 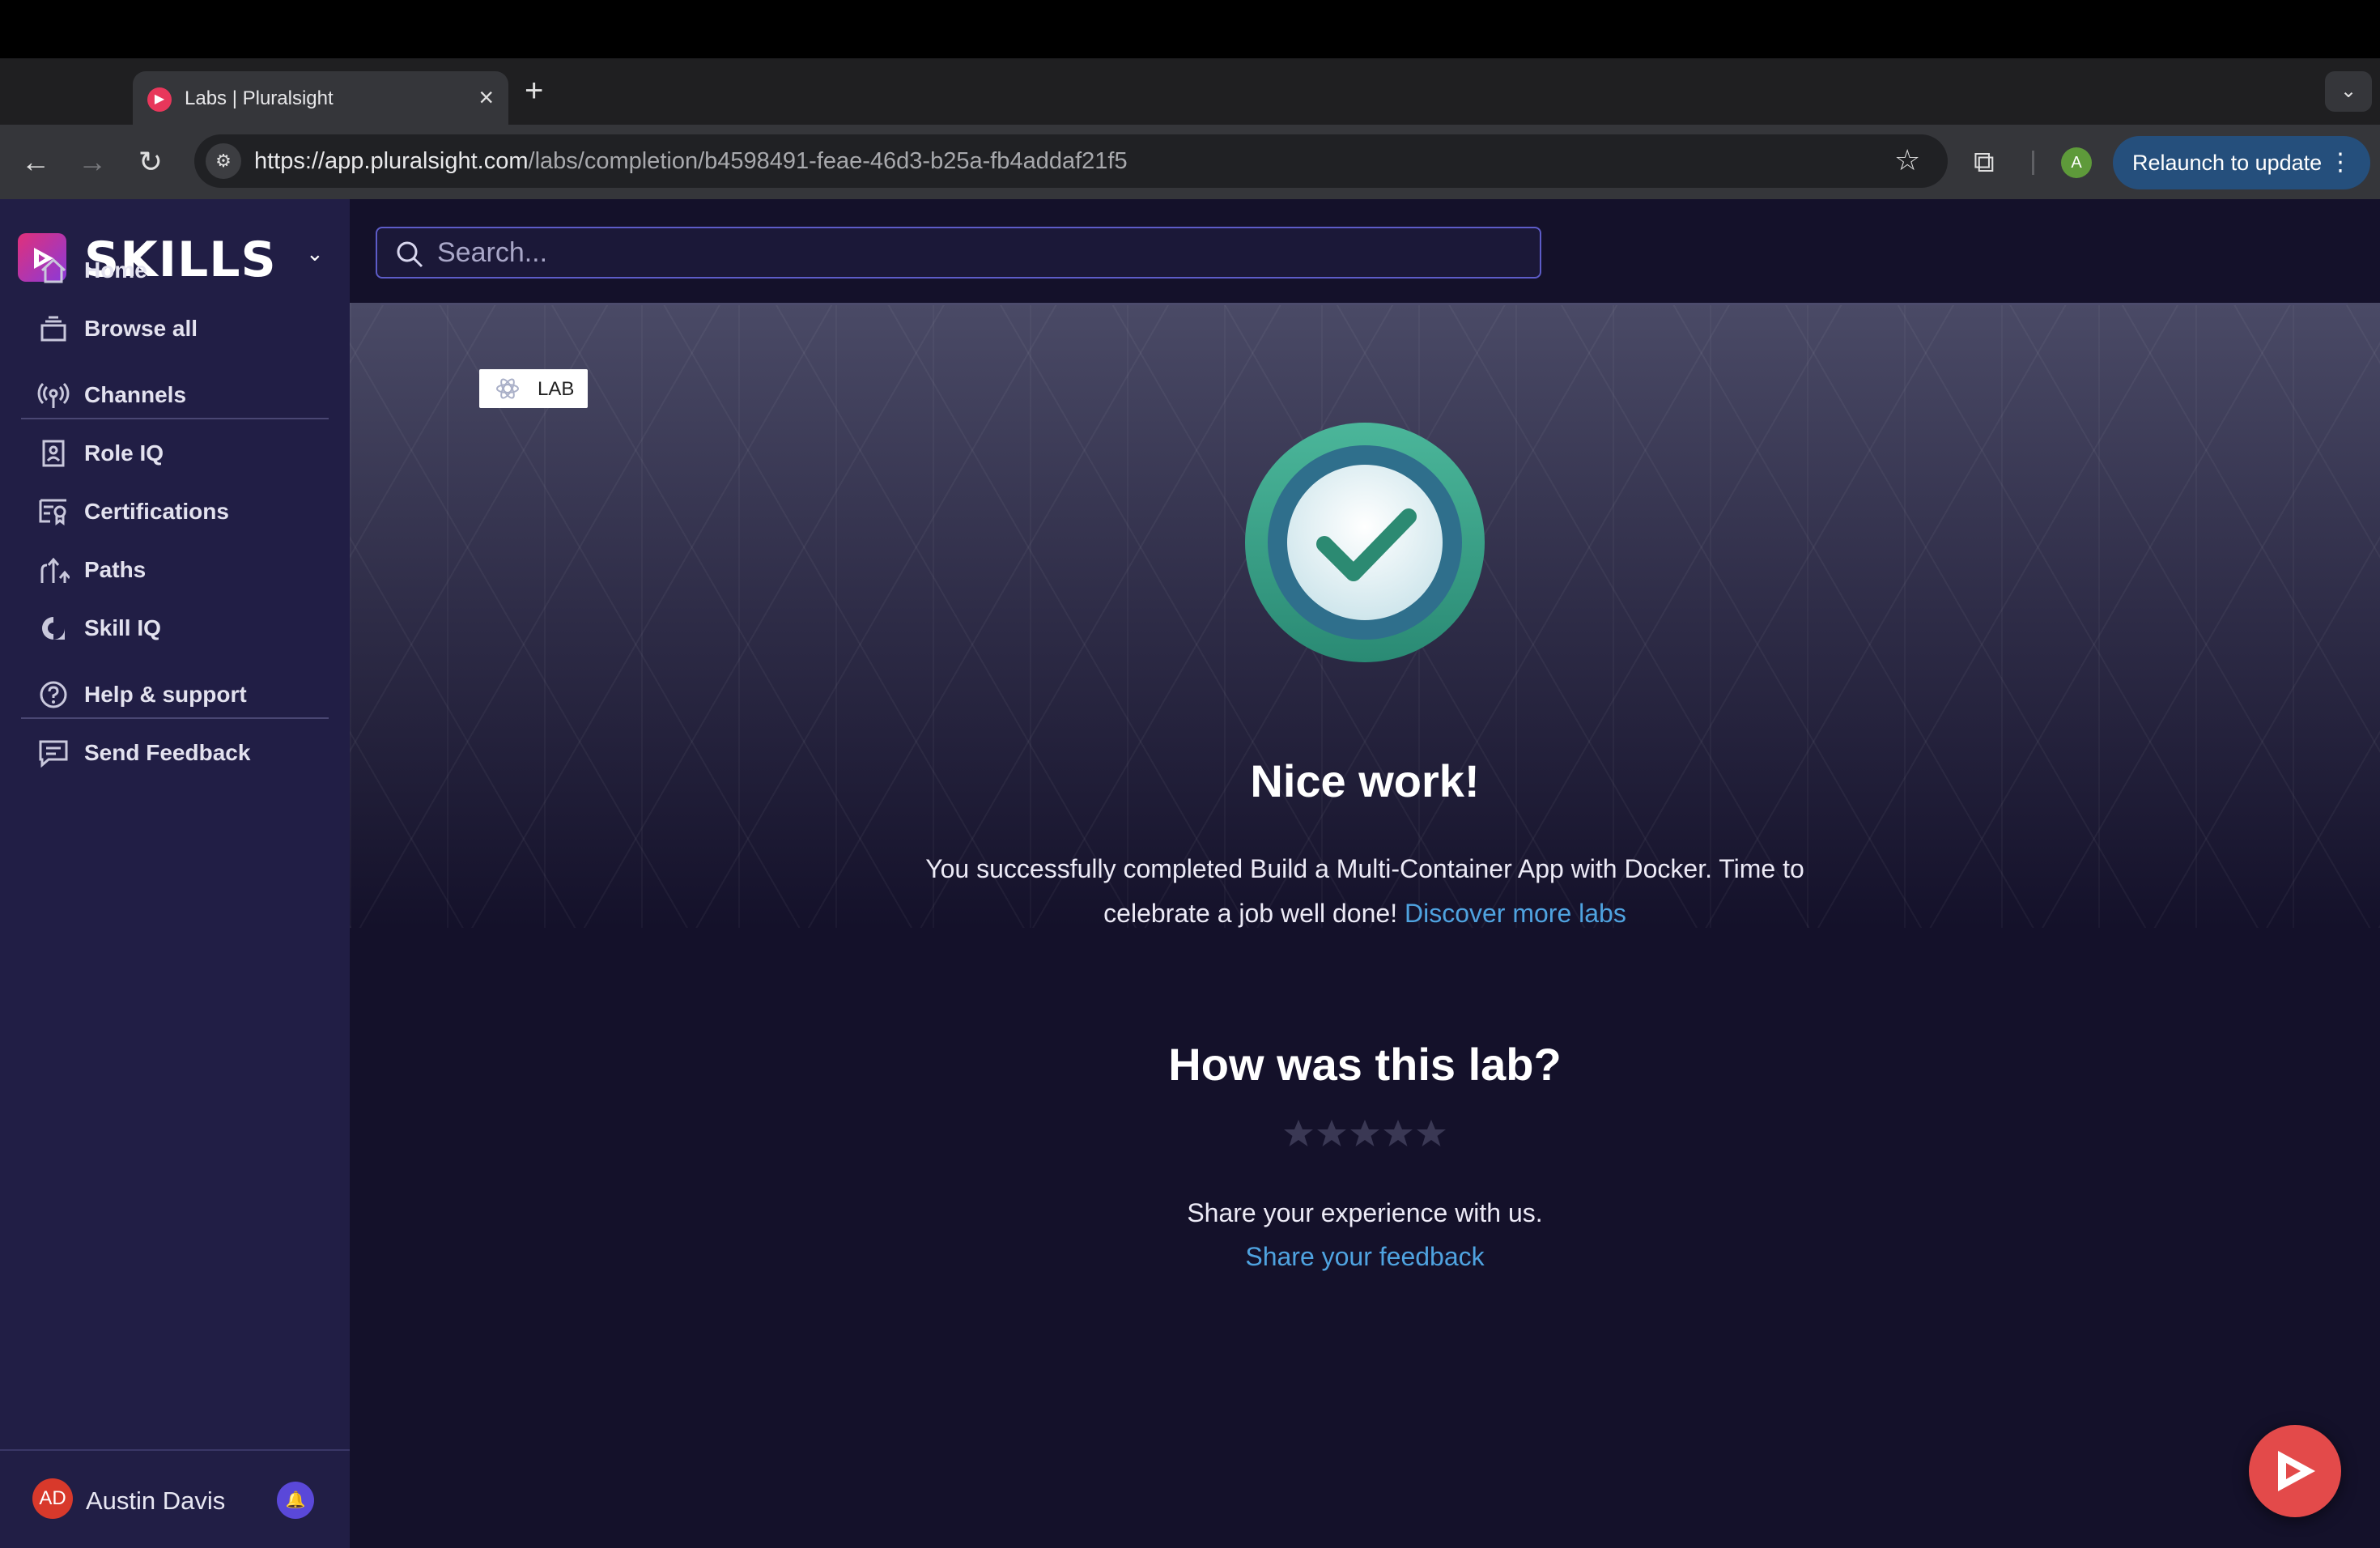 I want to click on lab-icon, so click(x=508, y=389).